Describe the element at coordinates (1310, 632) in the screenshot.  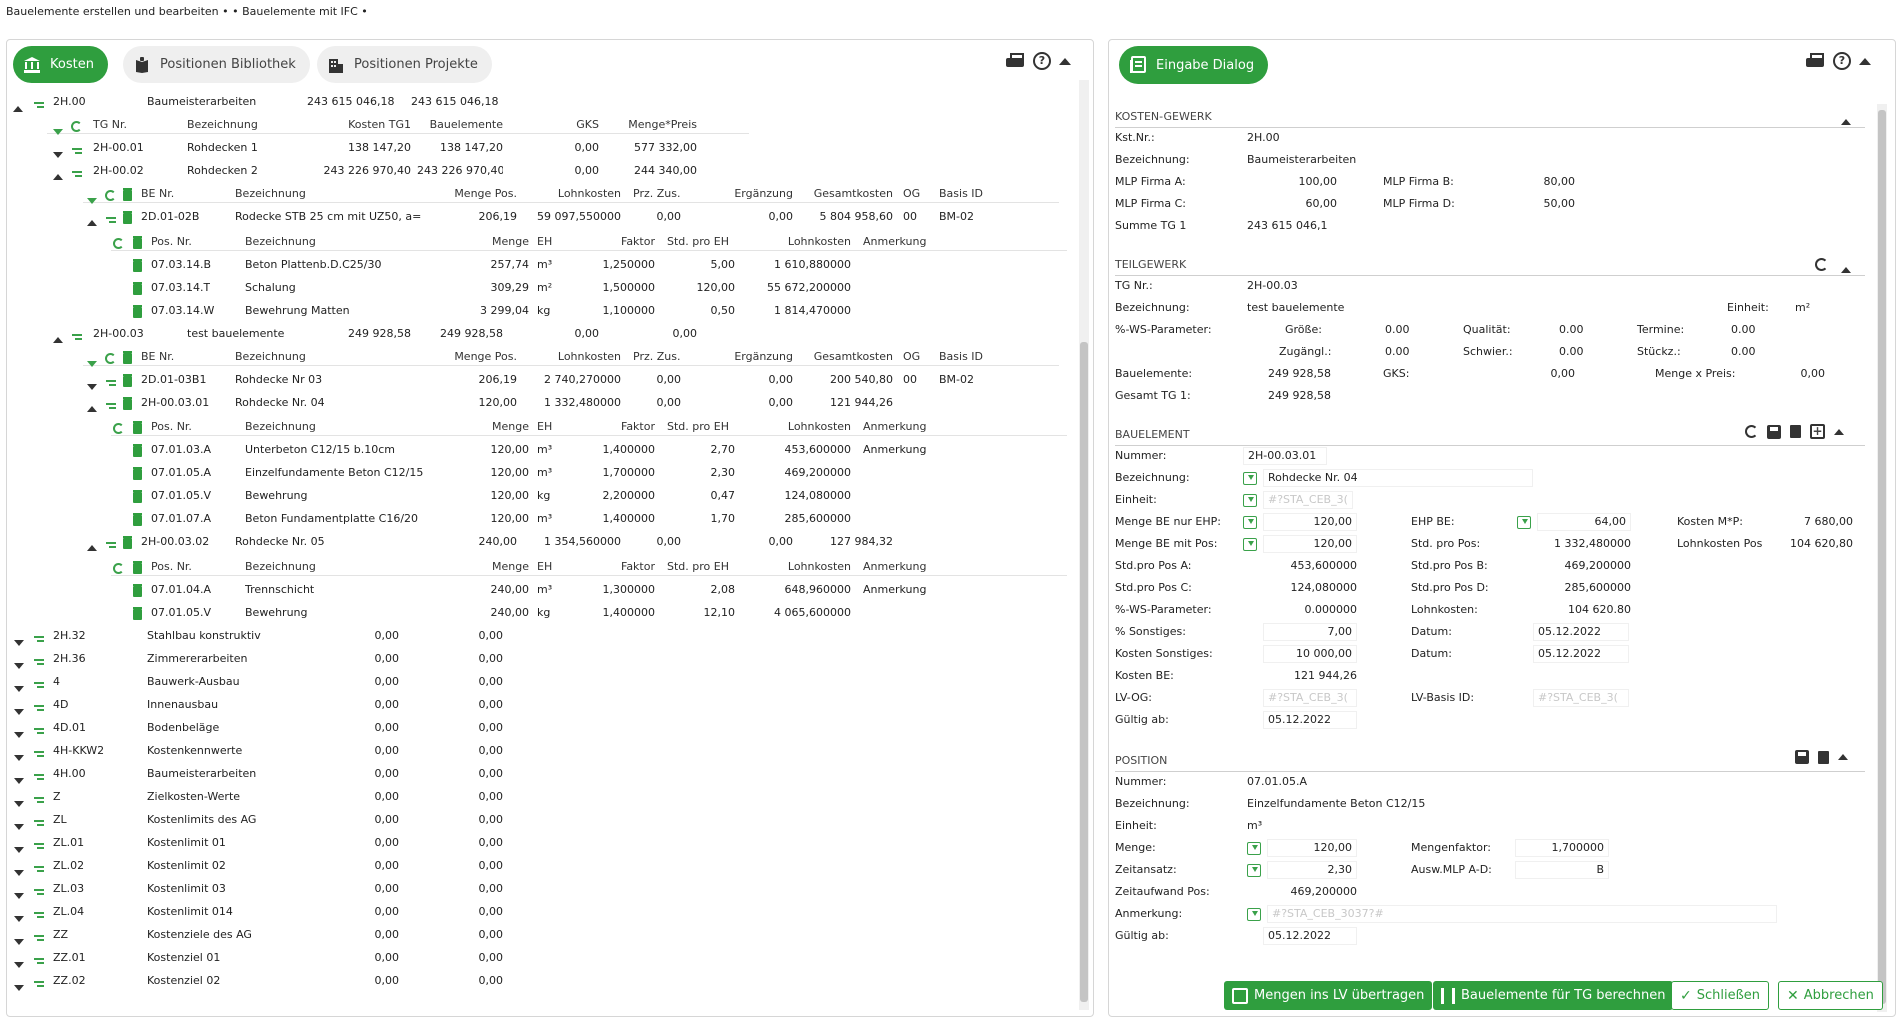
I see `sonst-field: 7,00` at that location.